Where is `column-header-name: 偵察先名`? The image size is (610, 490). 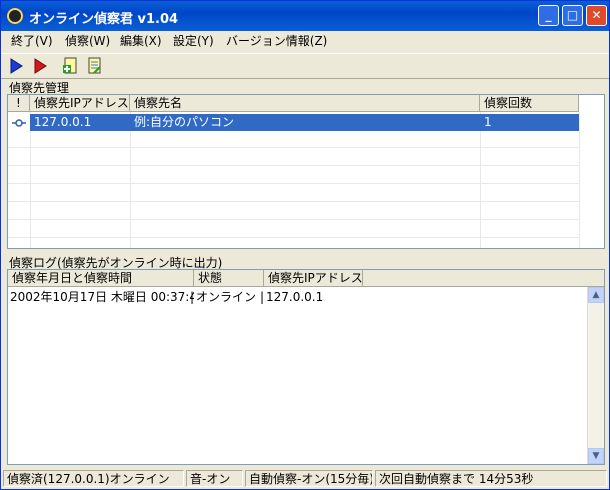
column-header-name: 偵察先名 is located at coordinates (305, 103).